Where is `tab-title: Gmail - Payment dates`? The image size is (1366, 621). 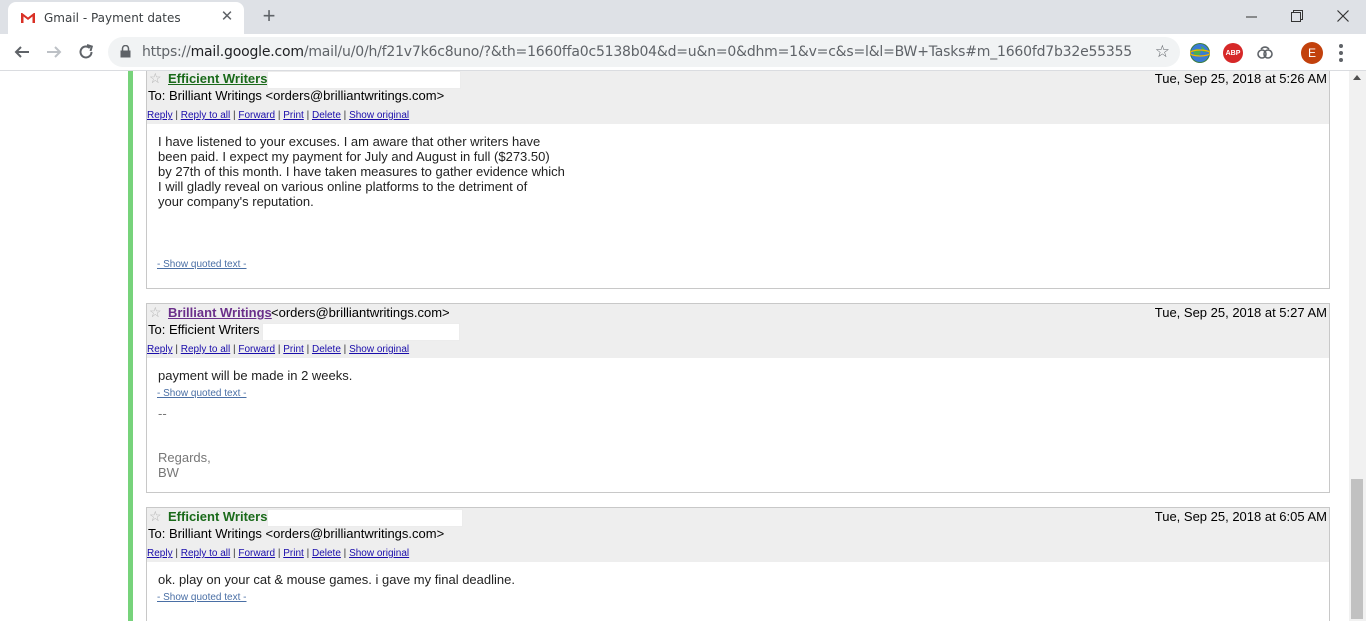
tab-title: Gmail - Payment dates is located at coordinates (112, 18).